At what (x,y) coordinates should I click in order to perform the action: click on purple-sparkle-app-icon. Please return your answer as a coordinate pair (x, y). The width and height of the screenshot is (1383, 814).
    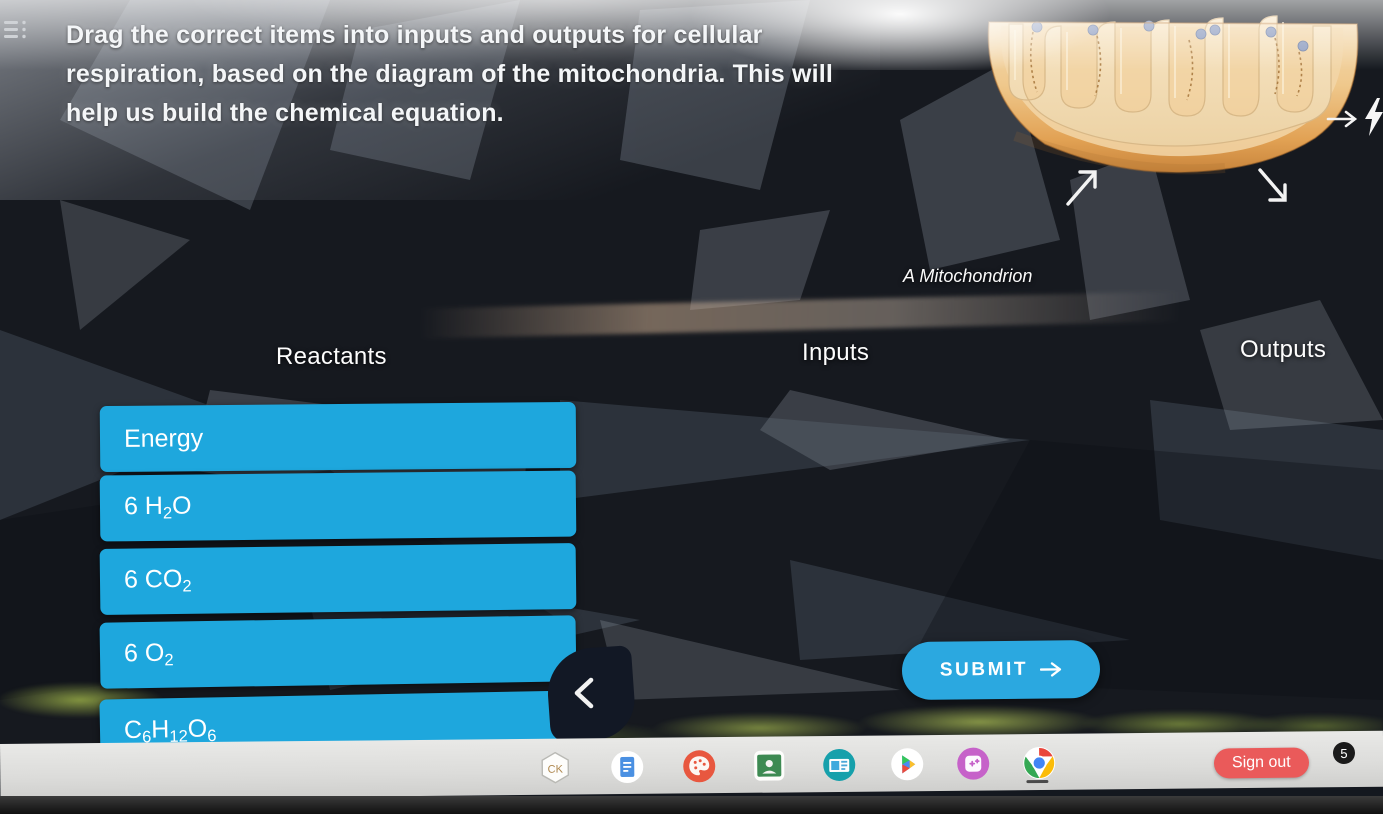
    Looking at the image, I should click on (973, 763).